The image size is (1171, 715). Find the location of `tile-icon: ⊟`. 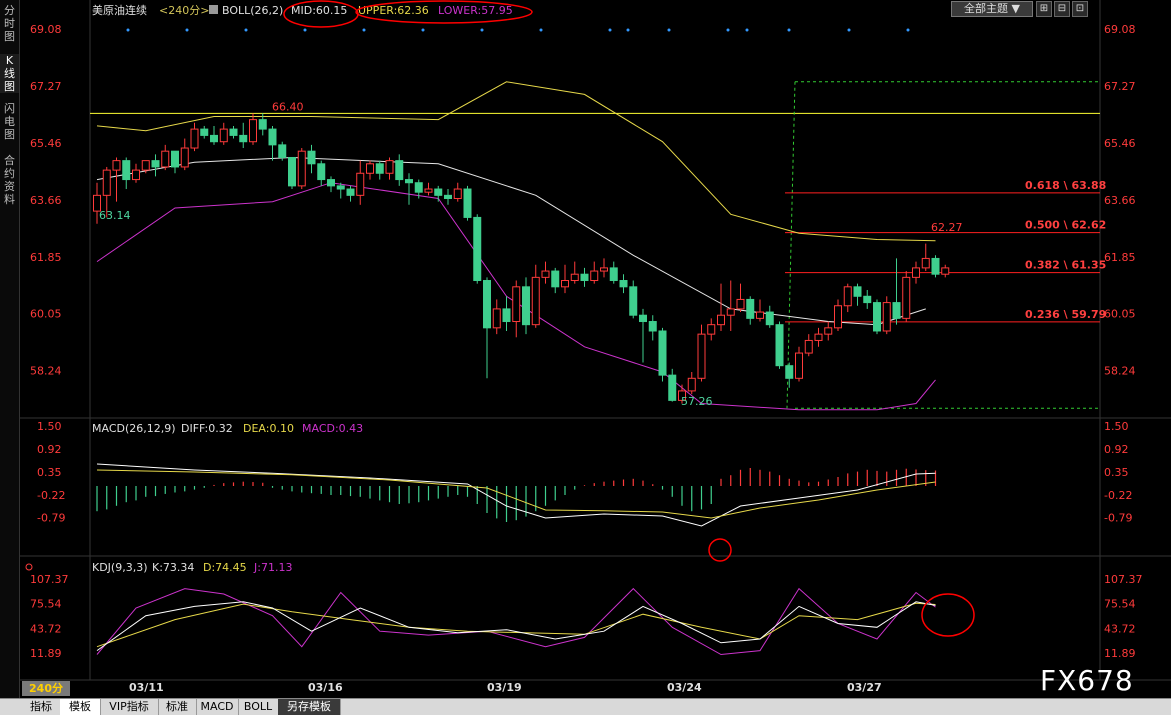

tile-icon: ⊟ is located at coordinates (1062, 9).